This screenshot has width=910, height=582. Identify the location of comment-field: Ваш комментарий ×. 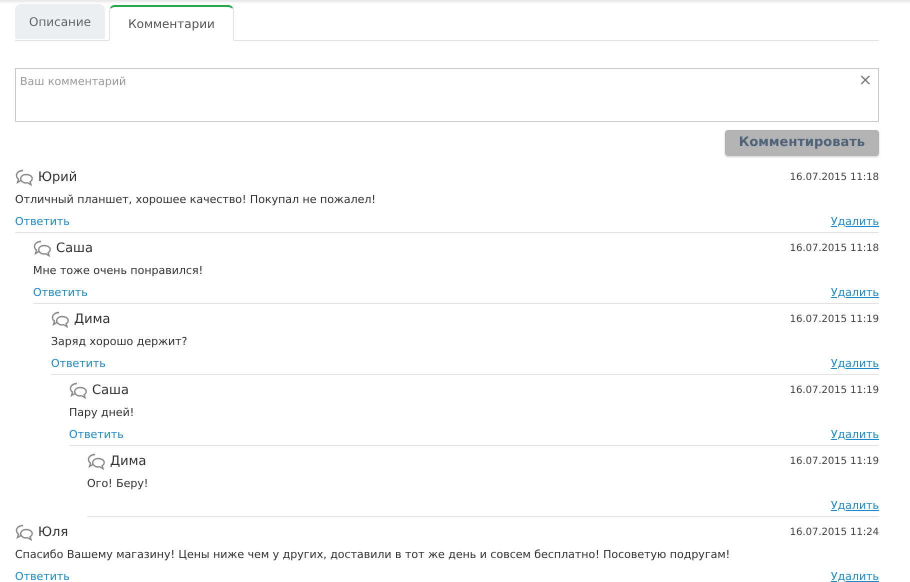
(447, 95).